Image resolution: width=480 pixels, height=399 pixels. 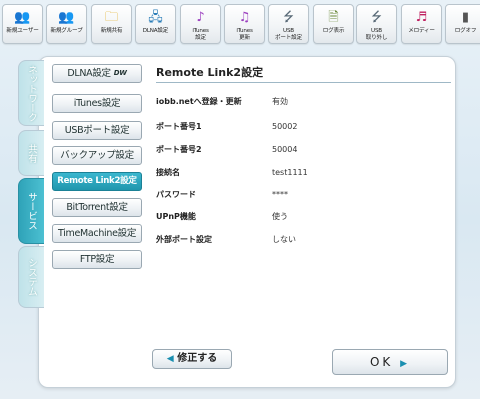 I want to click on toolbar-button-label: iTunes 設定, so click(x=200, y=34).